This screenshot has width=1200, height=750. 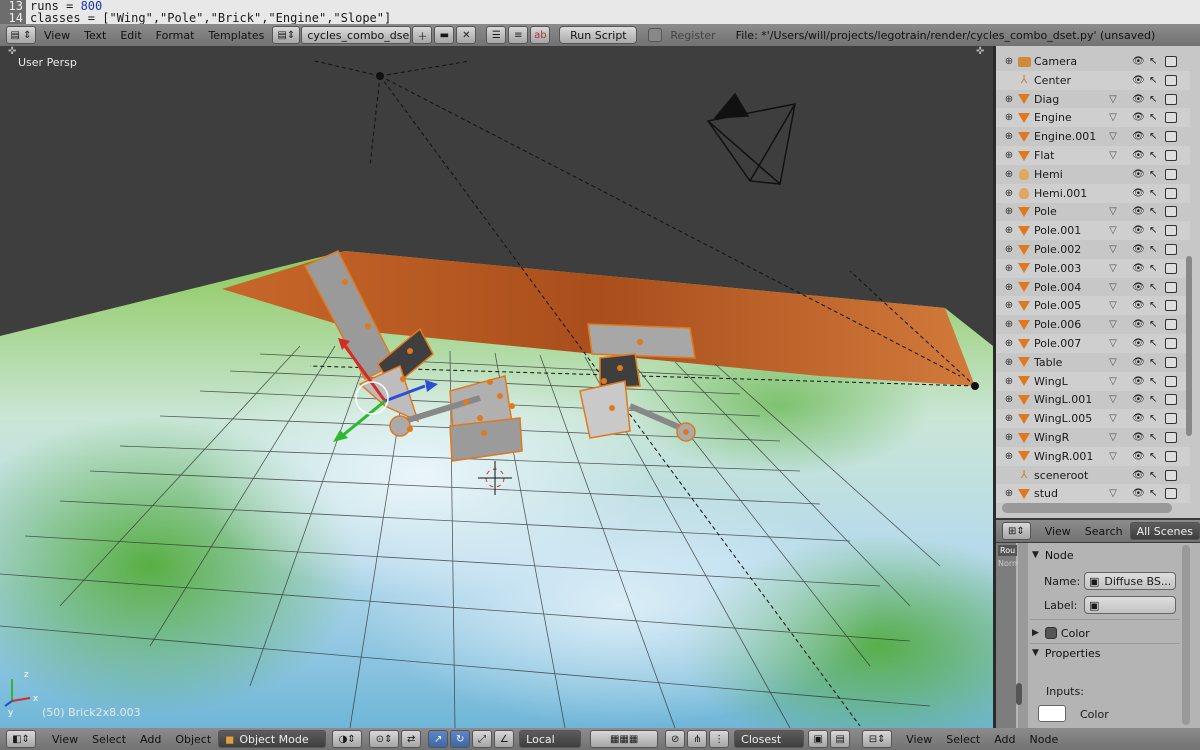 I want to click on outliner-item-name: Pole.001, so click(x=1068, y=230).